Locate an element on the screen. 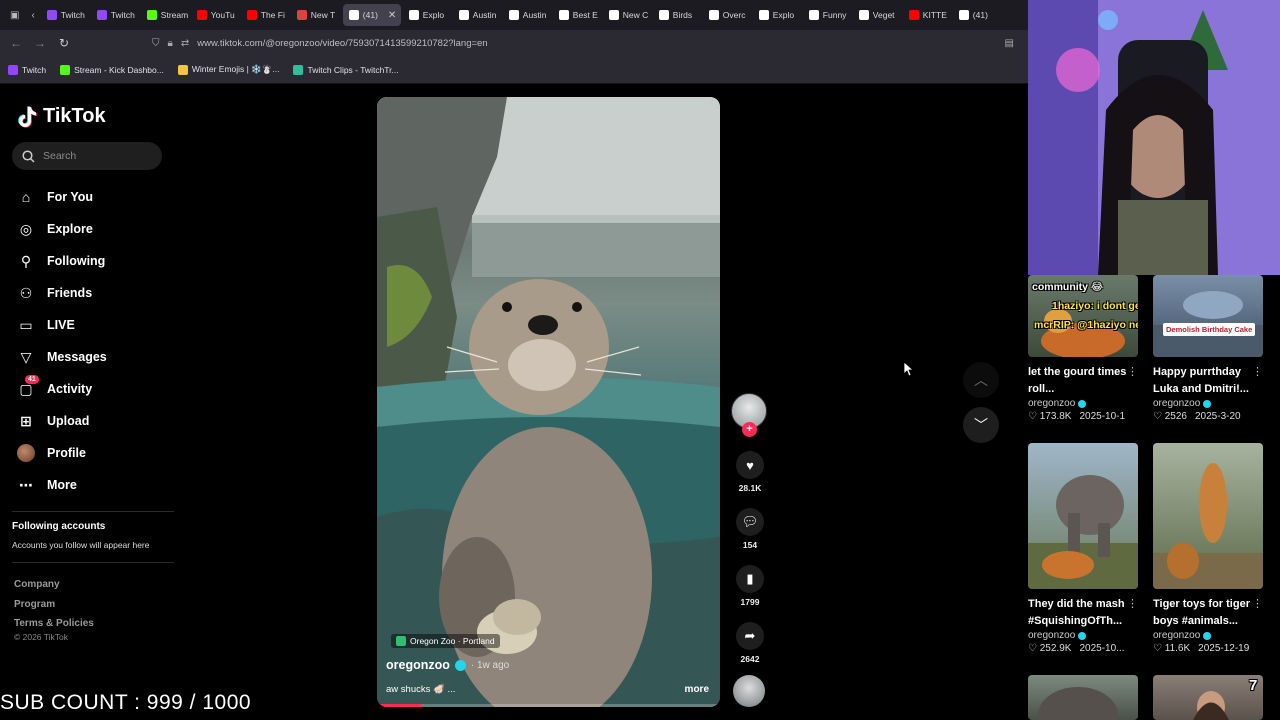  sidebar-item-following: ⚲ Following is located at coordinates (62, 261).